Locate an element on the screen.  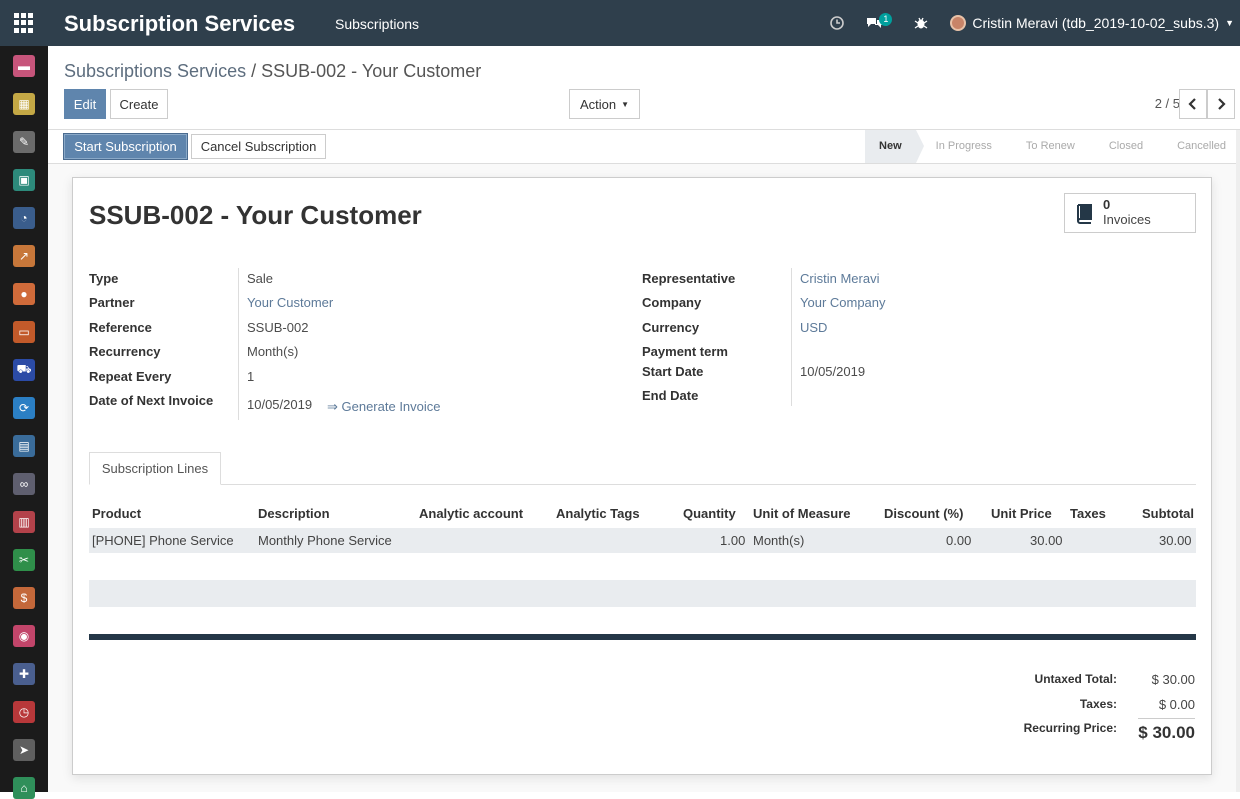
generate-invoice-button: ⇒ Generate Invoice is located at coordinates (384, 407).